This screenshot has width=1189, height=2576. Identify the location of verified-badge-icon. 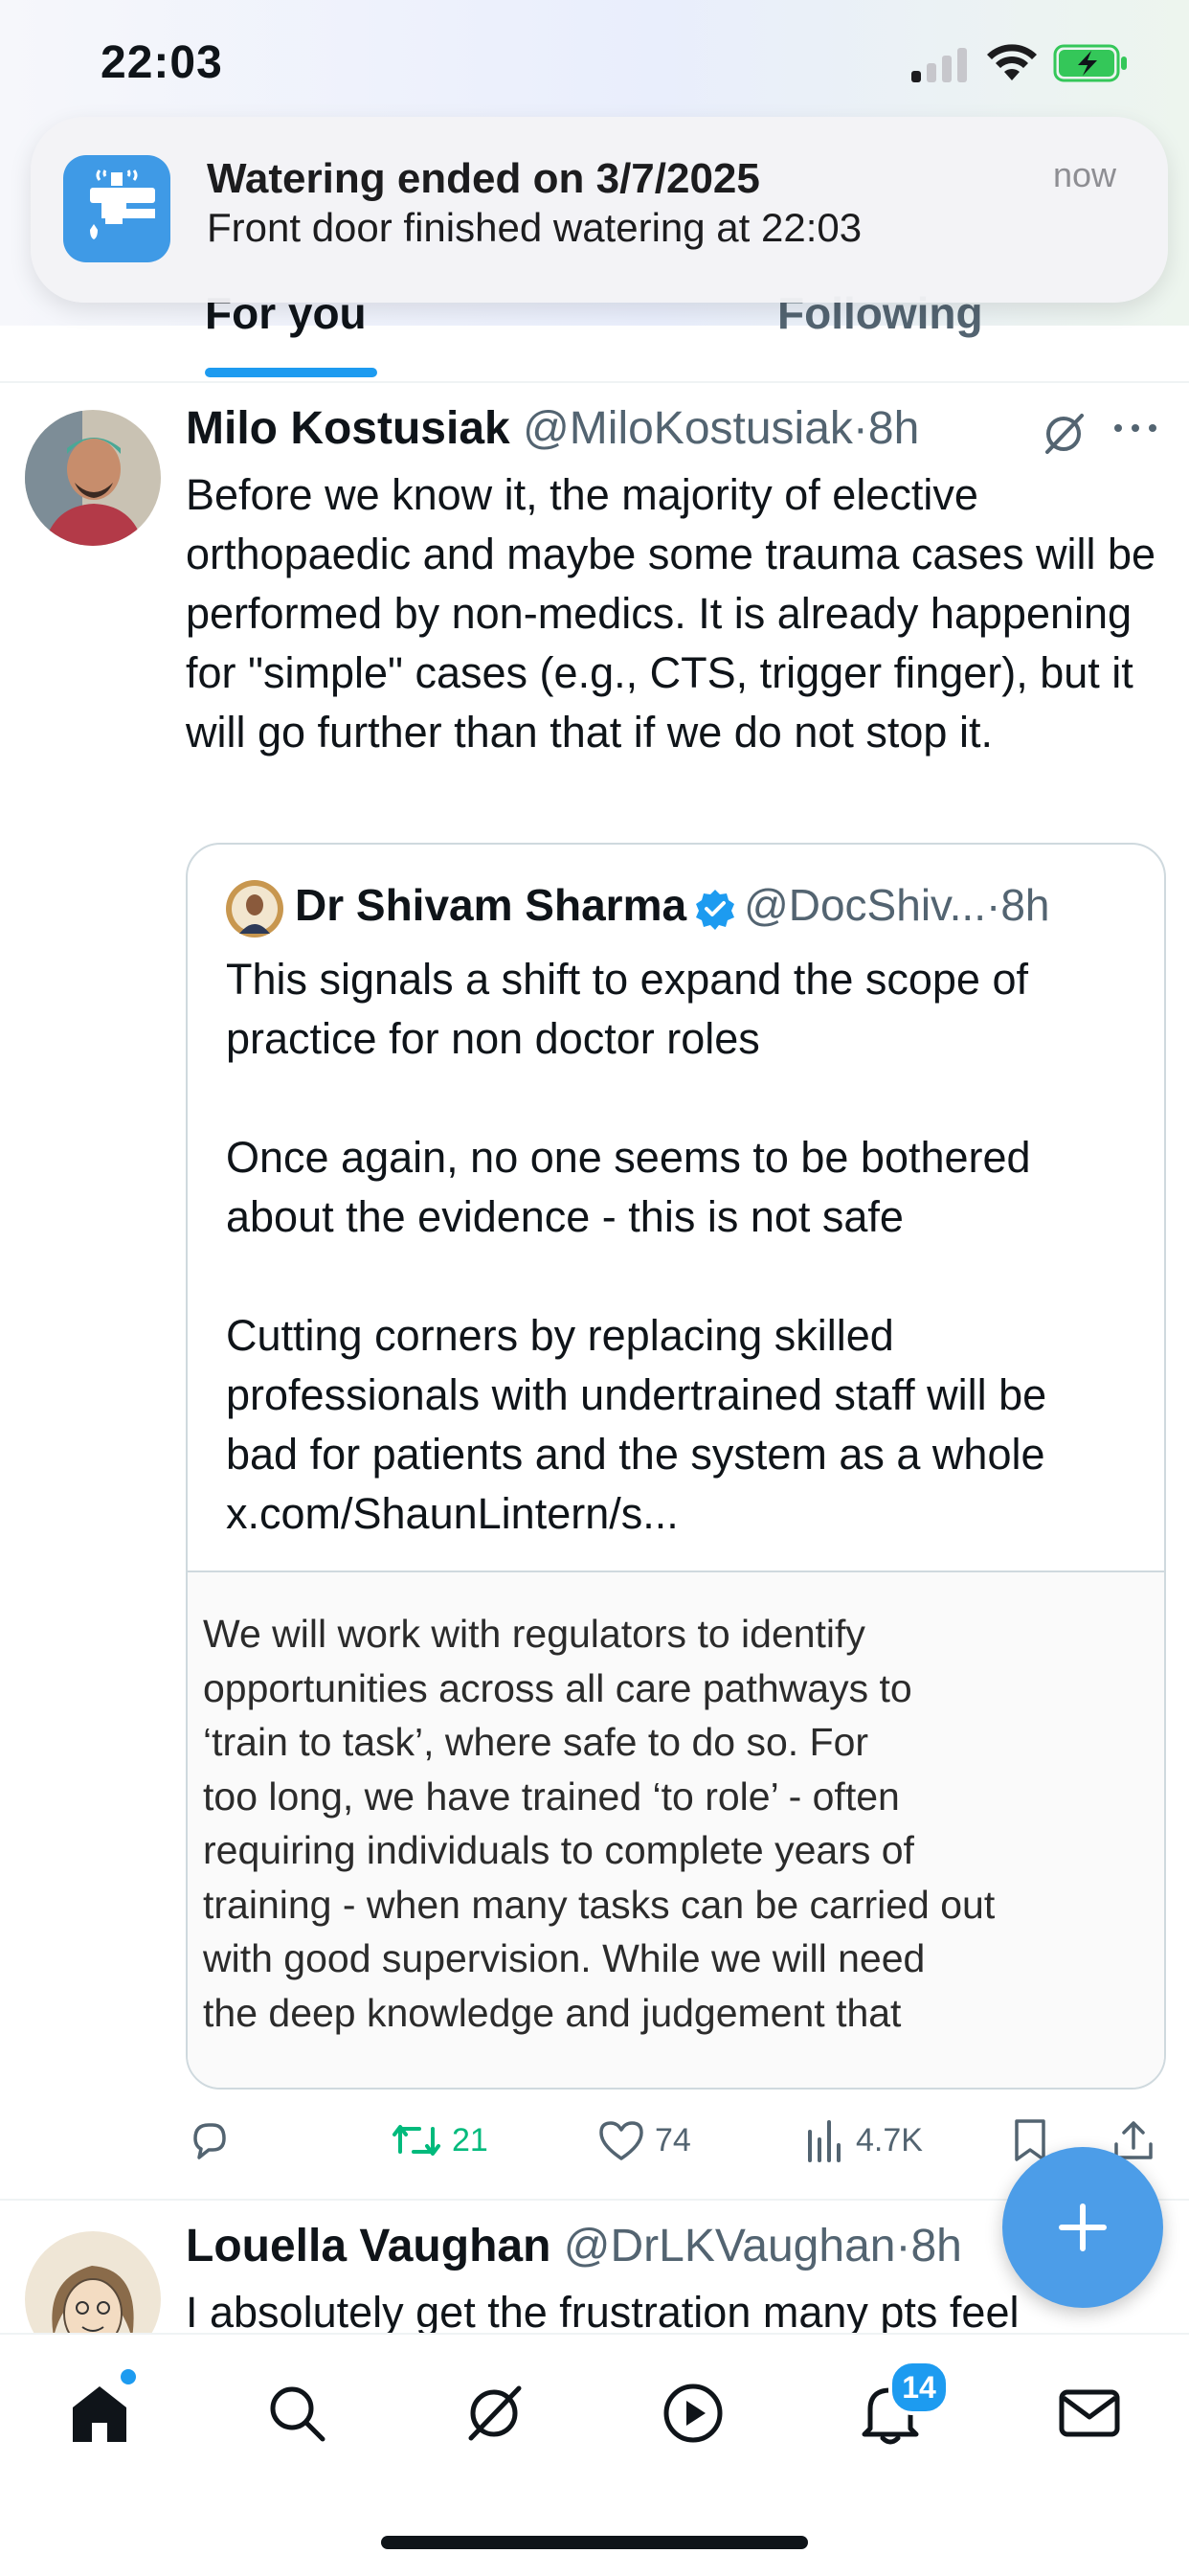
(715, 909).